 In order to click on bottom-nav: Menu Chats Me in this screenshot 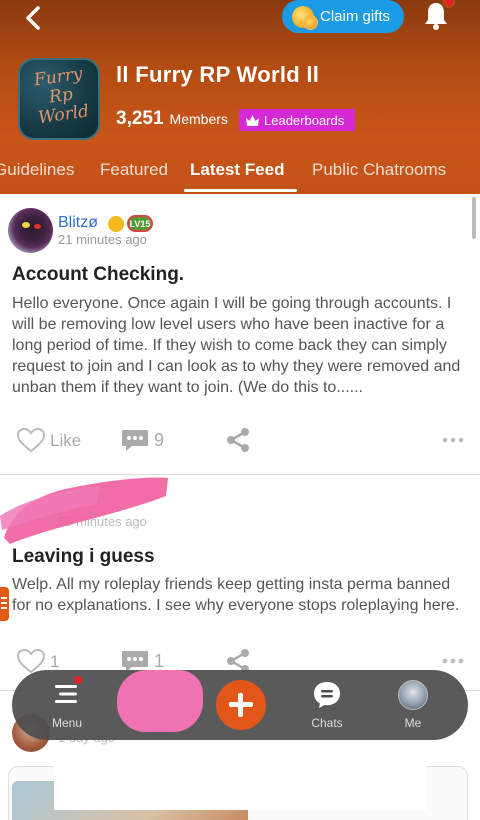, I will do `click(240, 705)`.